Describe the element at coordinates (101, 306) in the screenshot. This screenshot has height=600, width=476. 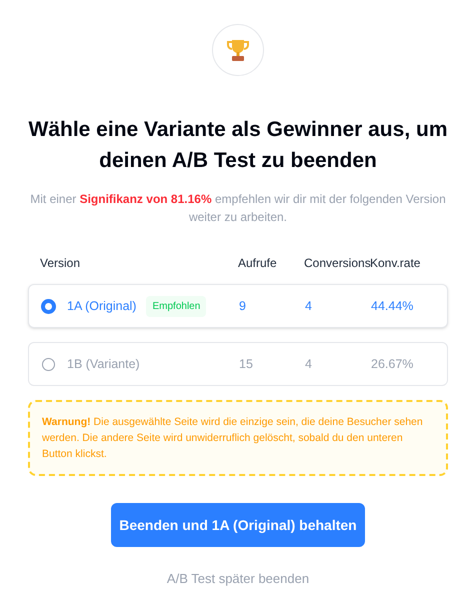
I see `version-name: 1A (Original)` at that location.